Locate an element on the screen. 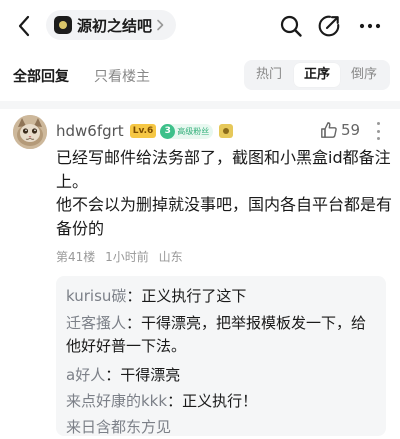 This screenshot has width=400, height=439. post-meta: 第41楼 1小时前 山东 is located at coordinates (122, 256).